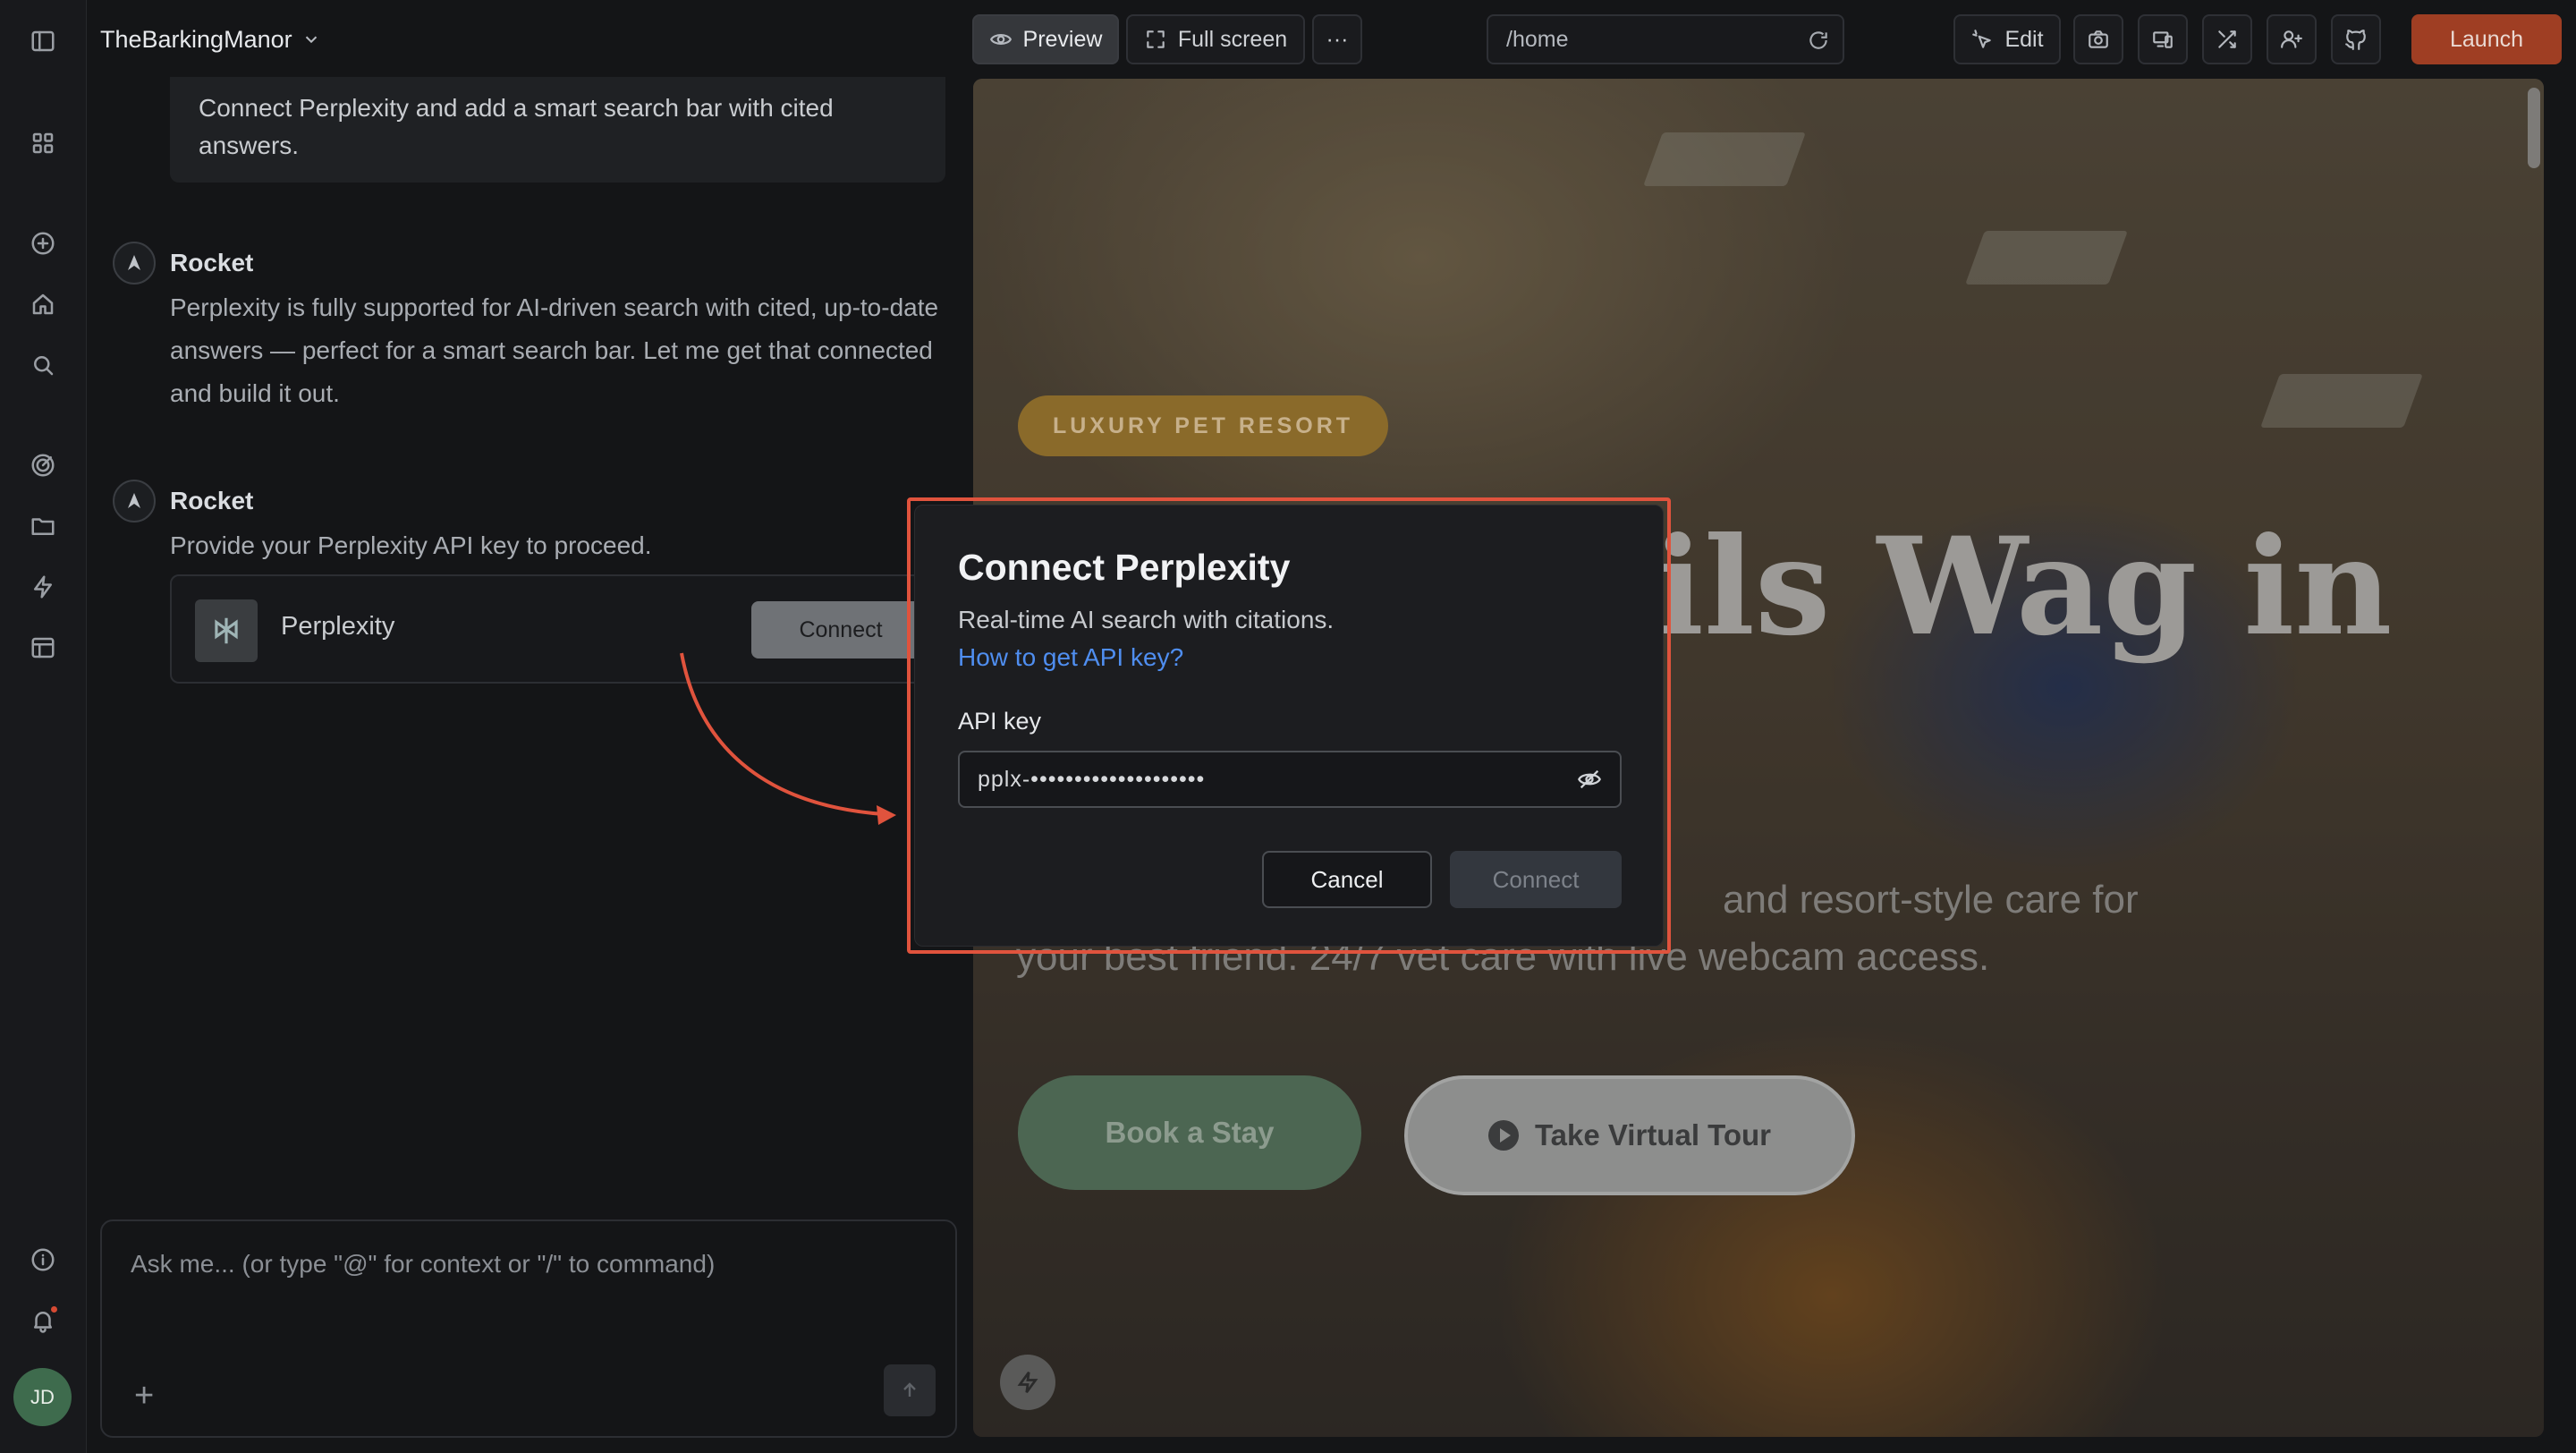  What do you see at coordinates (1070, 657) in the screenshot?
I see `api-key-help-link: How to get API key?` at bounding box center [1070, 657].